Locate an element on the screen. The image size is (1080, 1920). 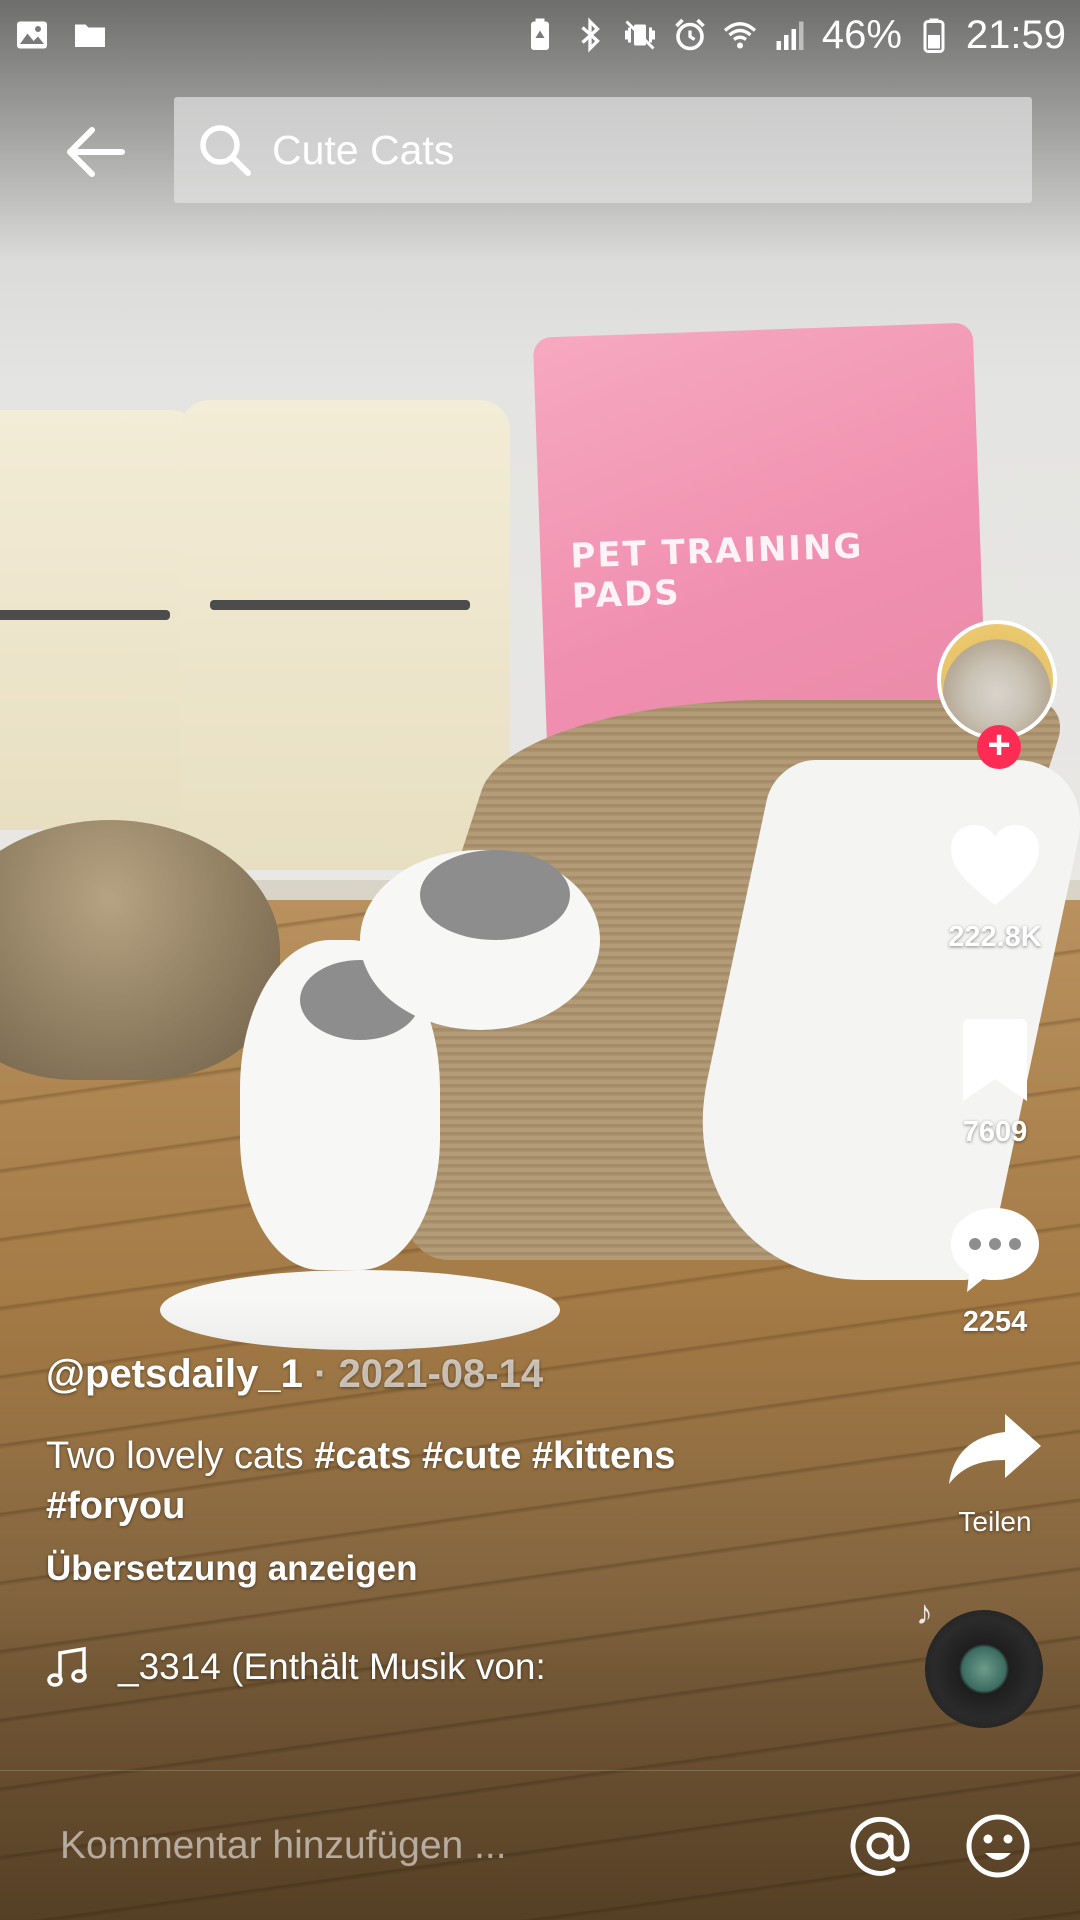
floating-music-note-icon: ♪ is located at coordinates (924, 1613).